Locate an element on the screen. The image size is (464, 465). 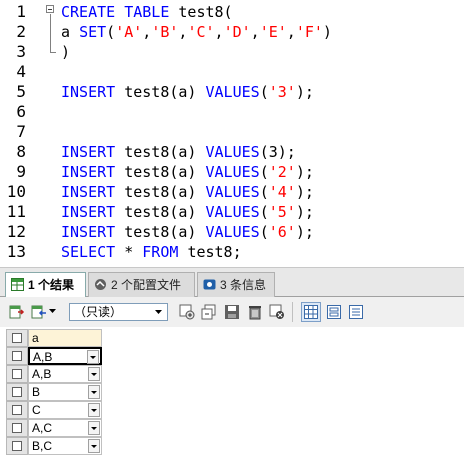
tab-results: 1 个结果 is located at coordinates (45, 285).